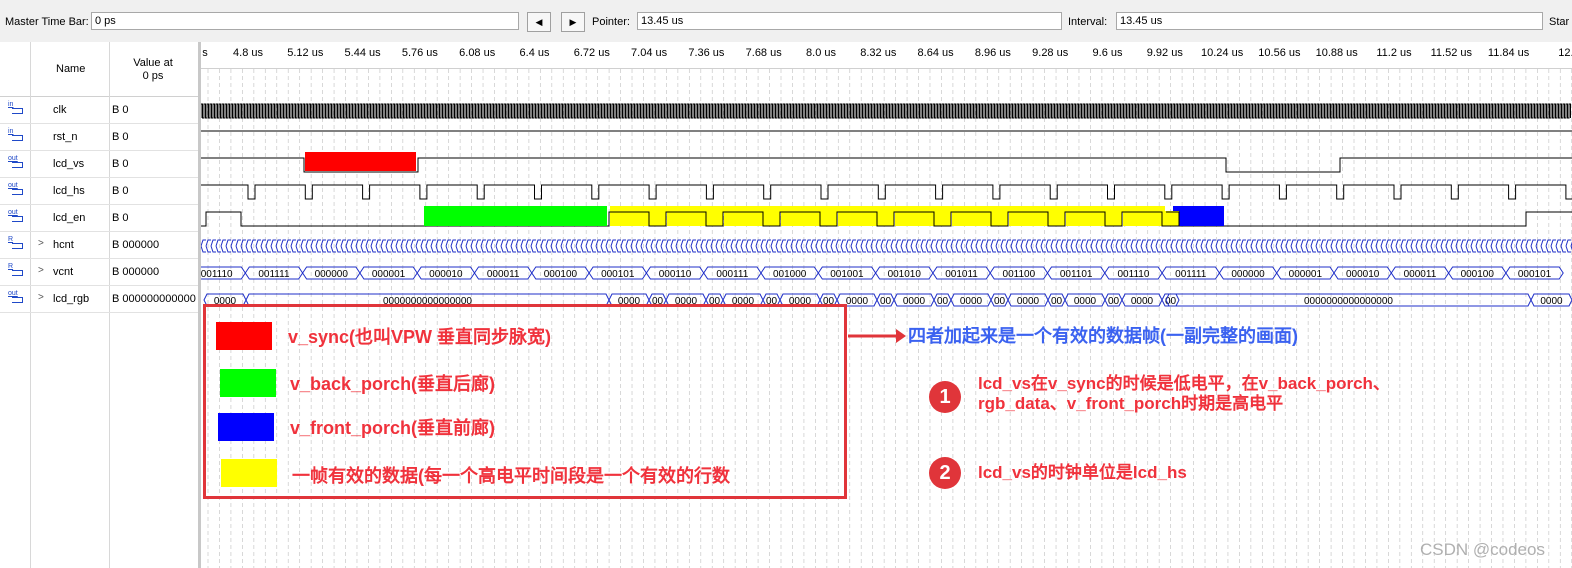 The height and width of the screenshot is (568, 1572). Describe the element at coordinates (675, 274) in the screenshot. I see `vcnt-value: 000110` at that location.